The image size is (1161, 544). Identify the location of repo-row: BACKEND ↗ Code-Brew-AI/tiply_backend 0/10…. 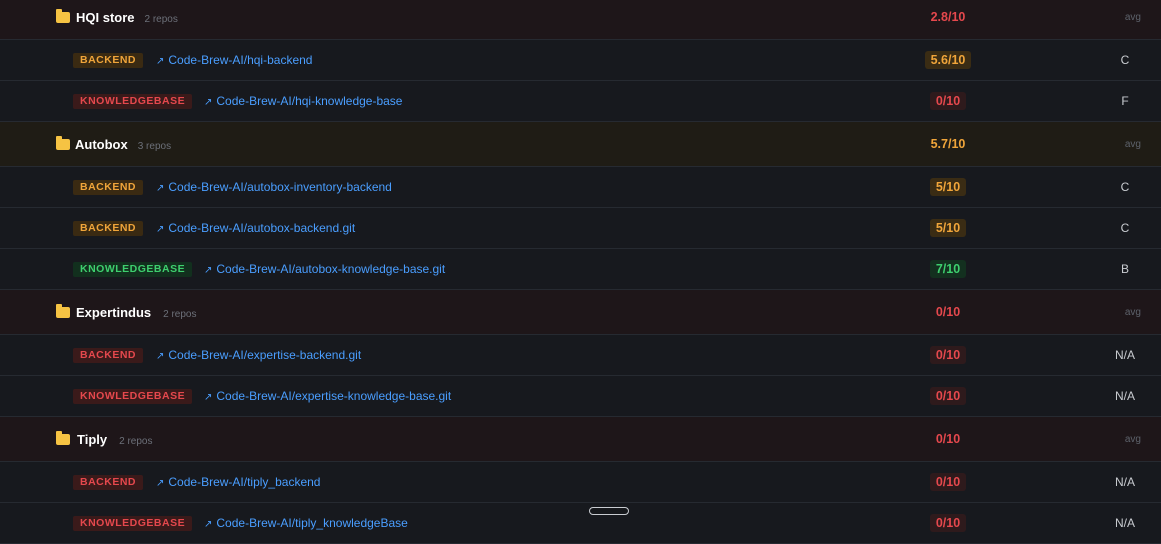
(580, 482).